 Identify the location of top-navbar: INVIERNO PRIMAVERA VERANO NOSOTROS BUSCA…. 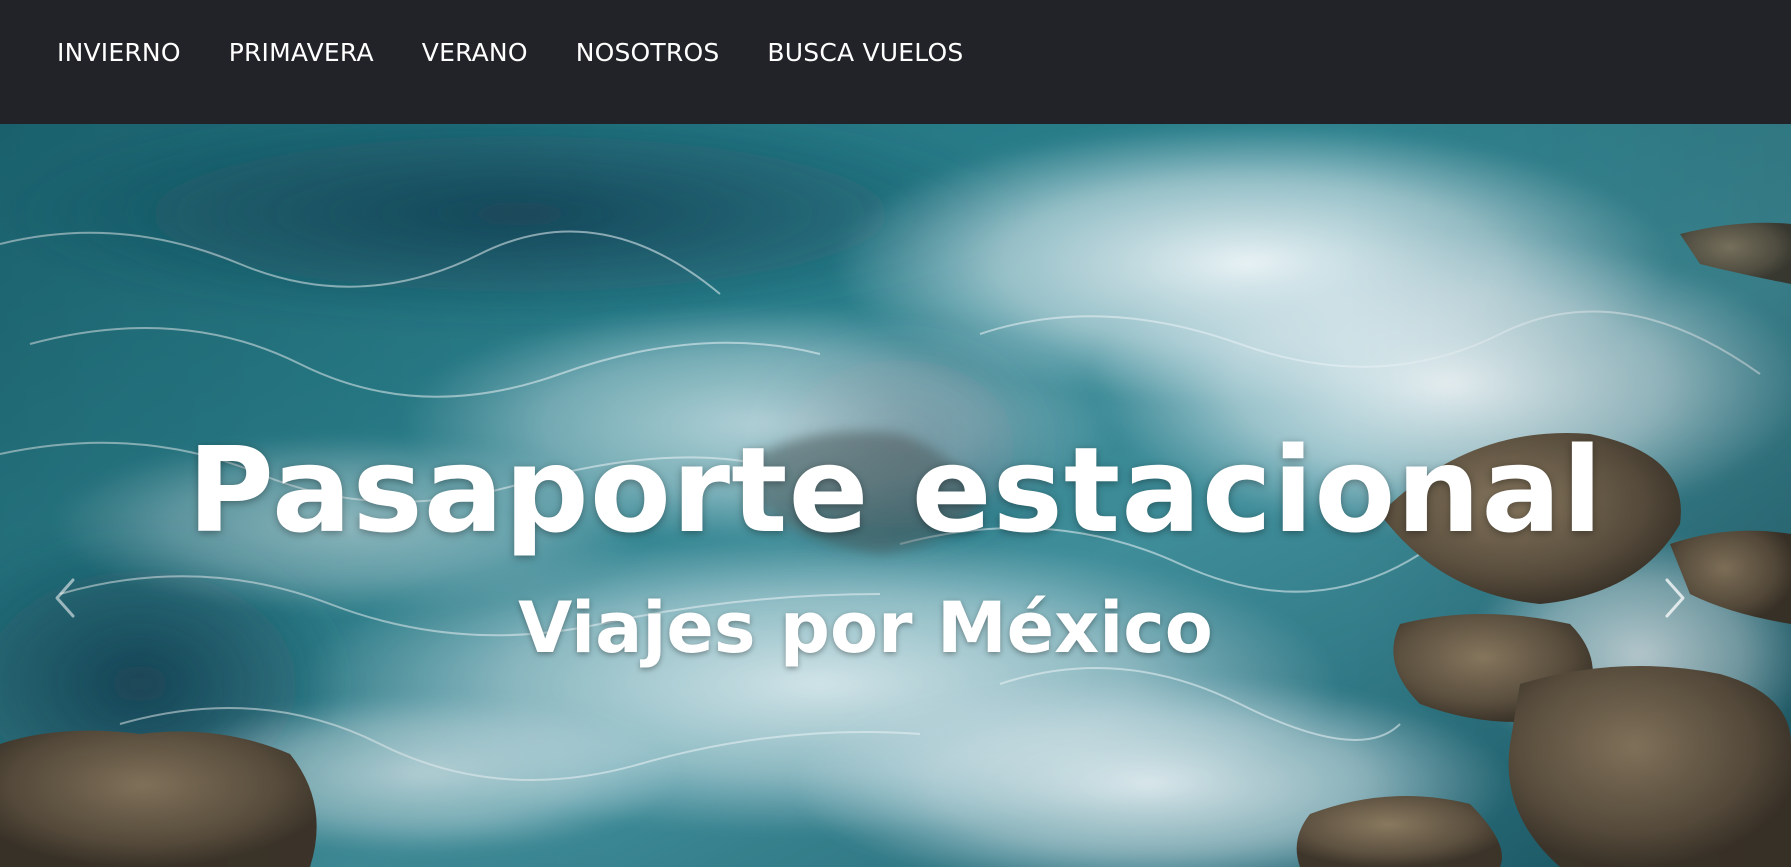
(895, 62).